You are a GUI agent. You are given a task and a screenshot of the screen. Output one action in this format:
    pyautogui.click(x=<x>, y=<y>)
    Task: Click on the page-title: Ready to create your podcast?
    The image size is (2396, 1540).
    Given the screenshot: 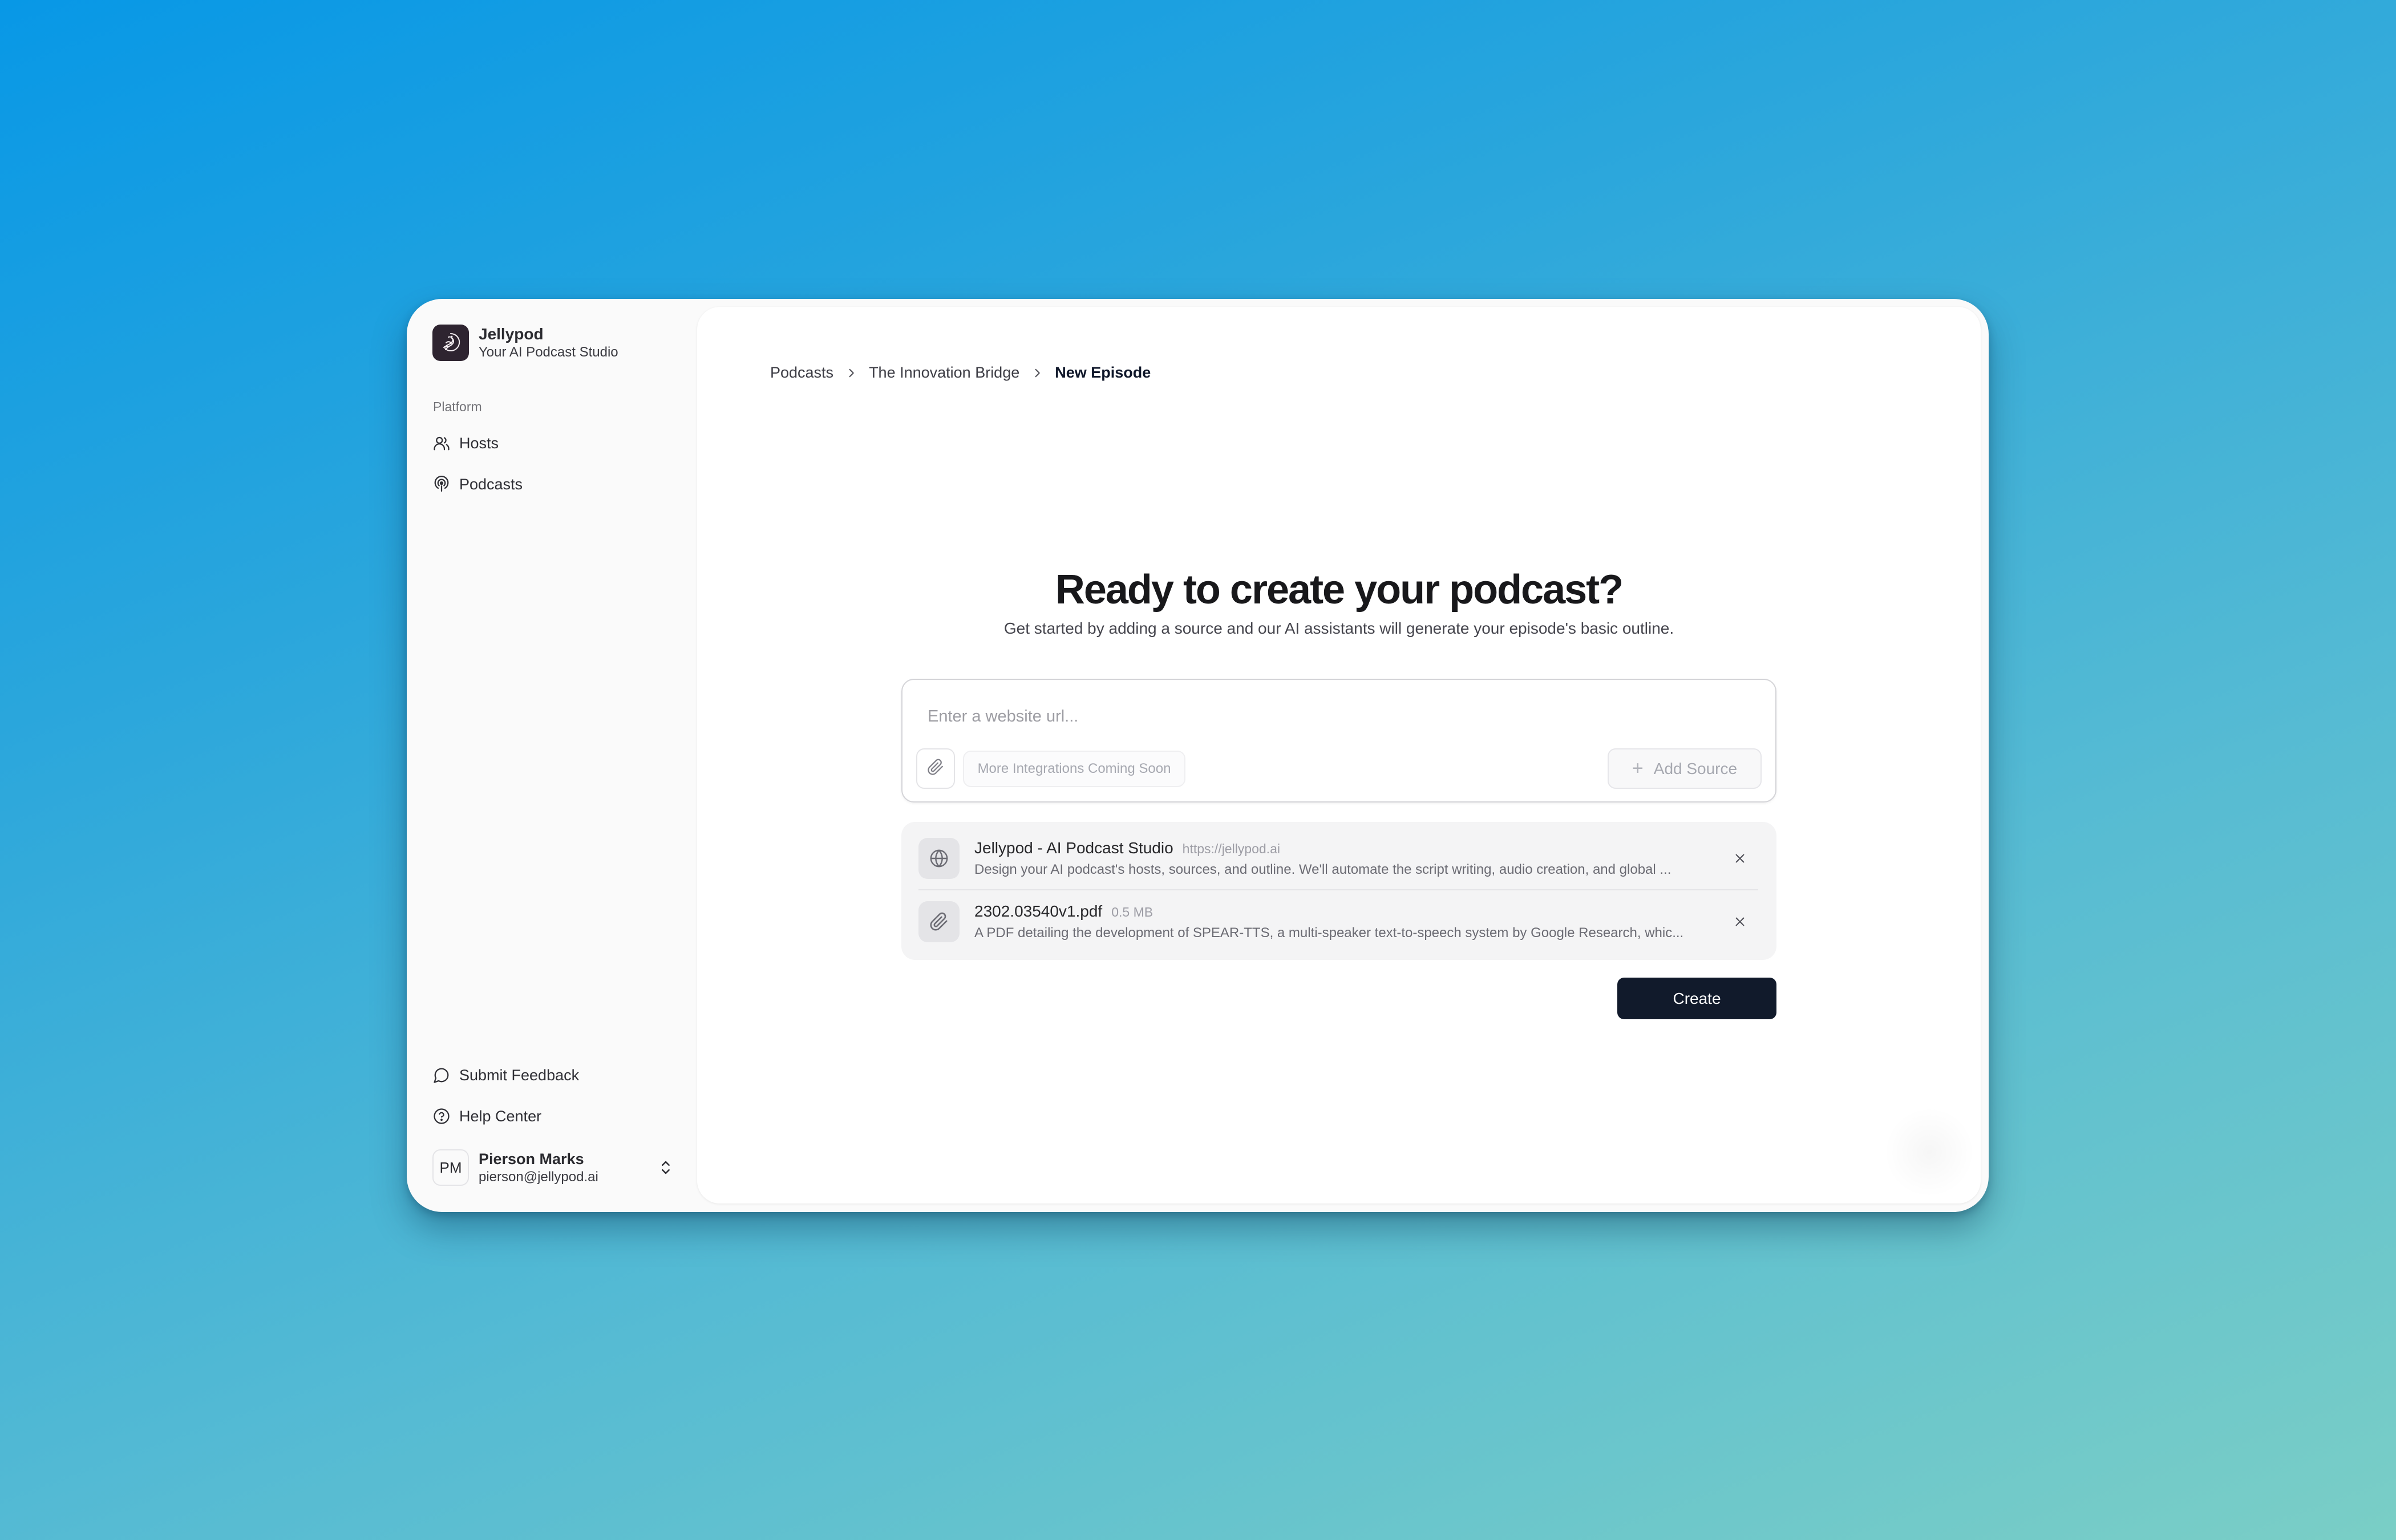 What is the action you would take?
    pyautogui.click(x=1340, y=590)
    